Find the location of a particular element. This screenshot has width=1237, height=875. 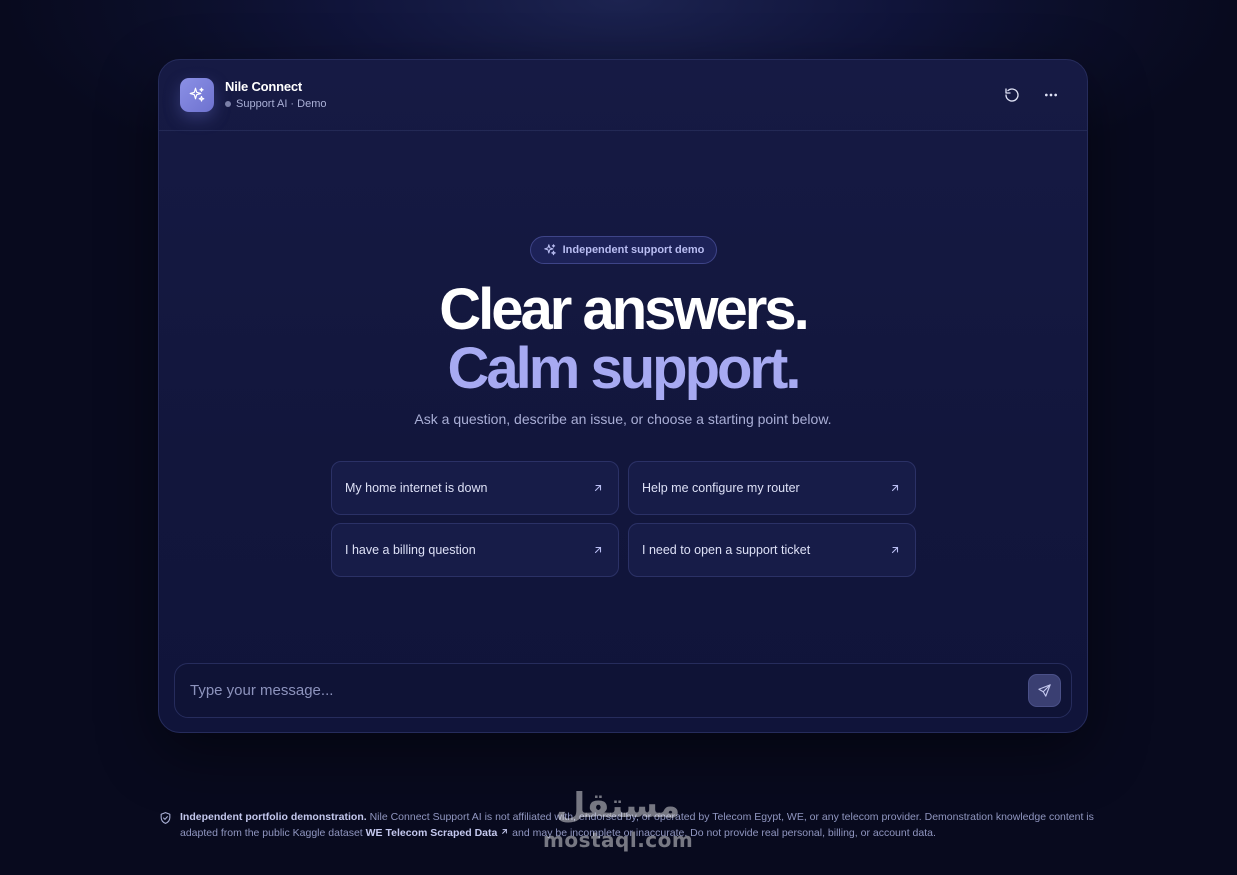

demo-badge: Independent support demo is located at coordinates (623, 250).